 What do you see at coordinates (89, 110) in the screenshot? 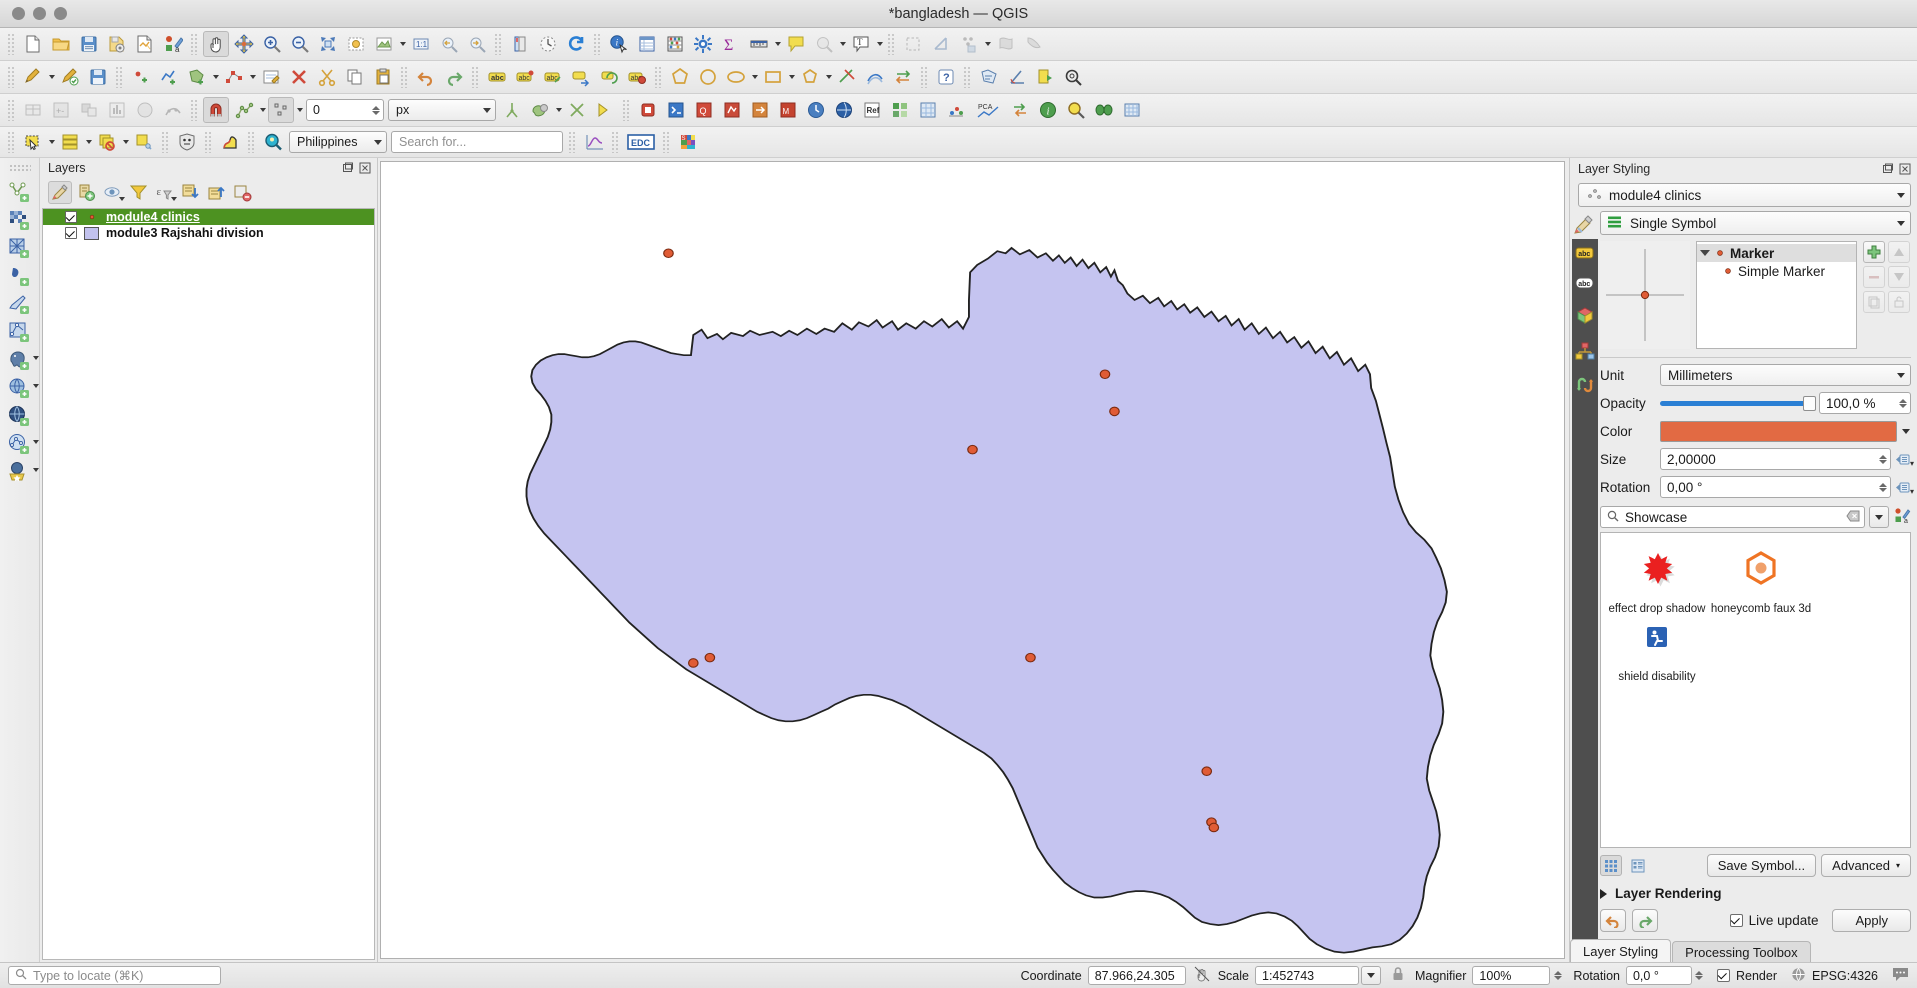
I see `raster-align-button` at bounding box center [89, 110].